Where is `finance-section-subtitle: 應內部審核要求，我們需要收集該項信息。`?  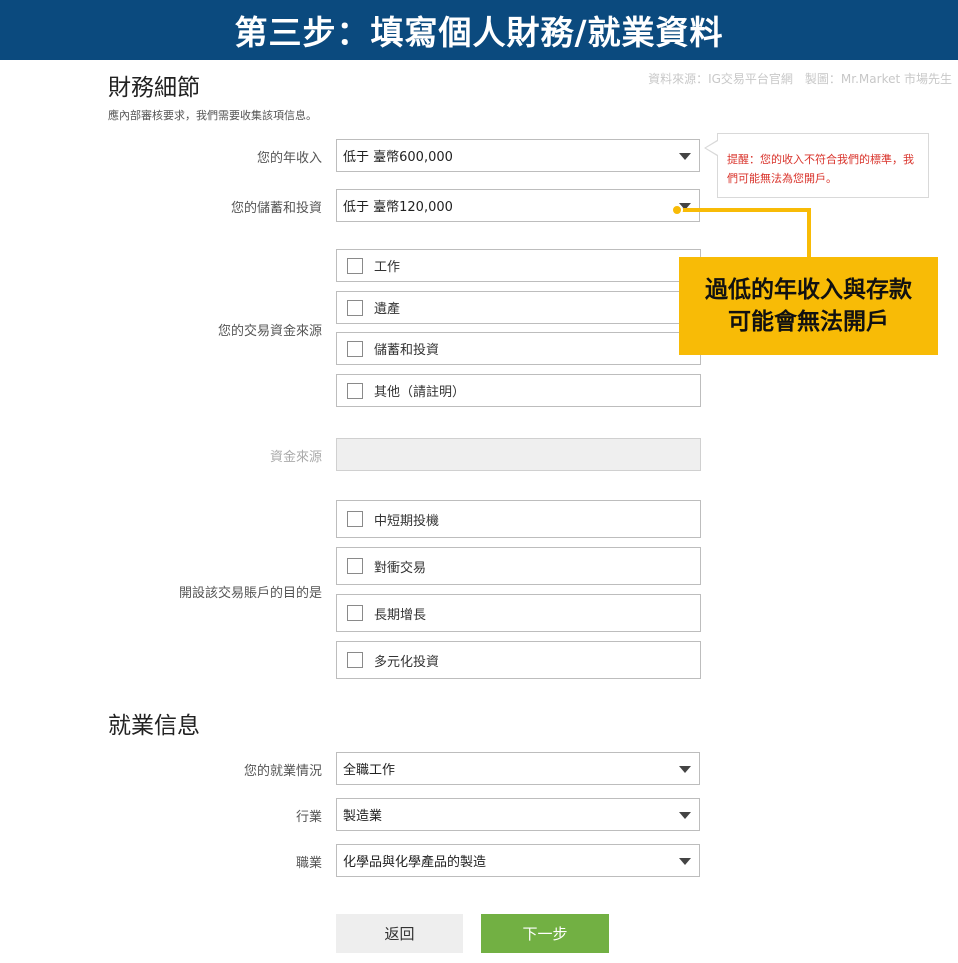
finance-section-subtitle: 應內部審核要求，我們需要收集該項信息。 is located at coordinates (212, 115).